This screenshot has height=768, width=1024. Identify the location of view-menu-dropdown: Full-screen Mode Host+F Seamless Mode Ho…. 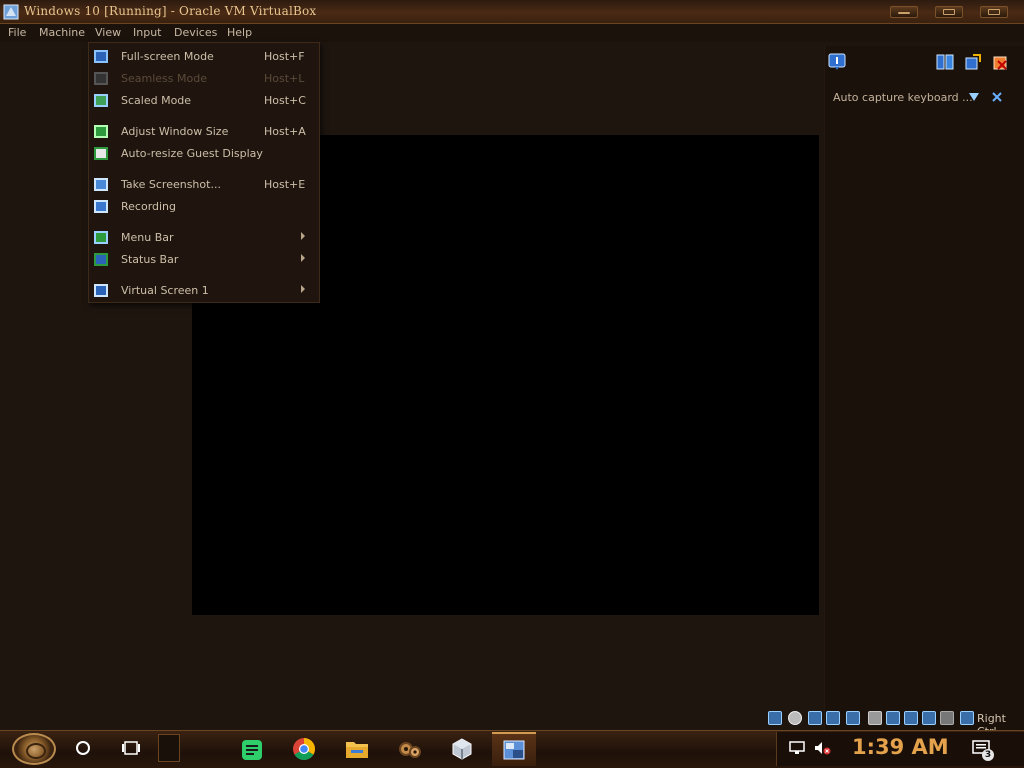
(204, 172).